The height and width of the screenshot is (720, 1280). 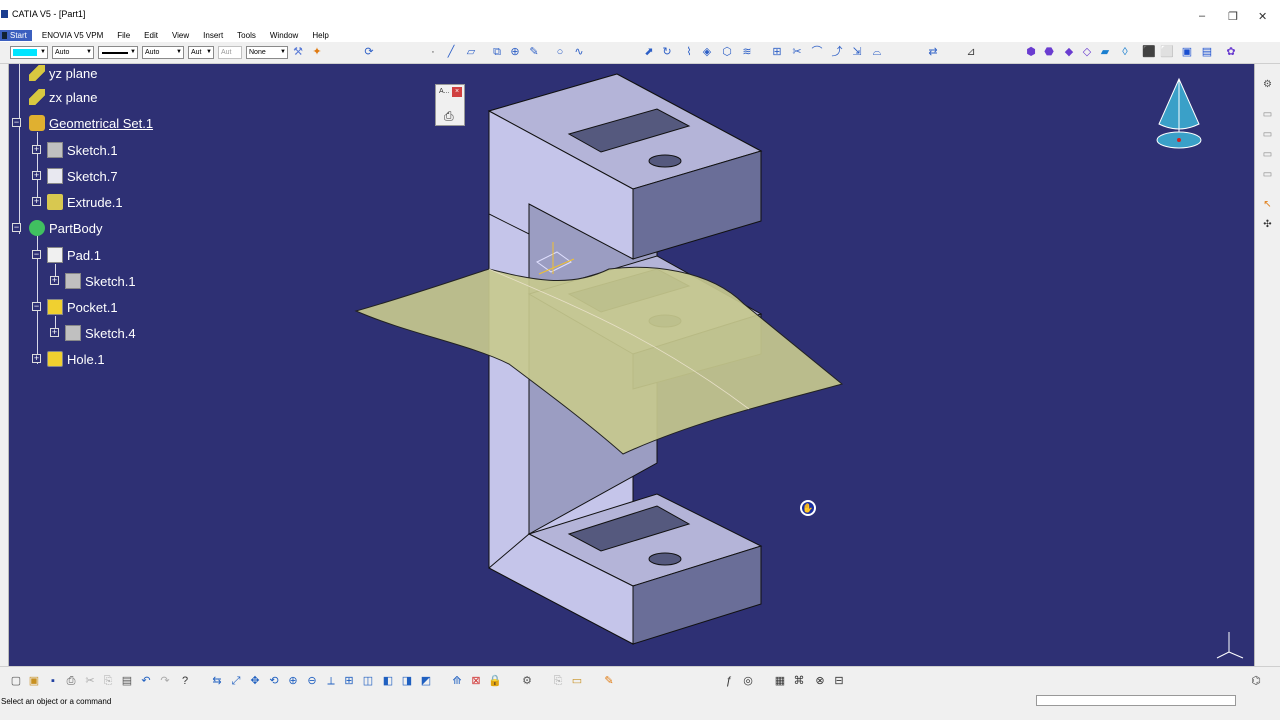 What do you see at coordinates (63, 73) in the screenshot?
I see `tree-node-yz-plane: yz plane` at bounding box center [63, 73].